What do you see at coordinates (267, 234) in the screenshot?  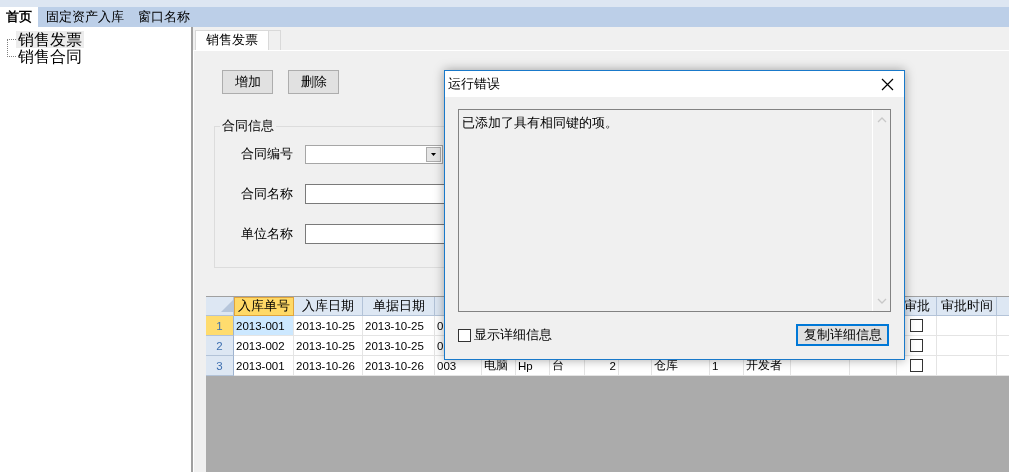 I see `field-label: 单位名称` at bounding box center [267, 234].